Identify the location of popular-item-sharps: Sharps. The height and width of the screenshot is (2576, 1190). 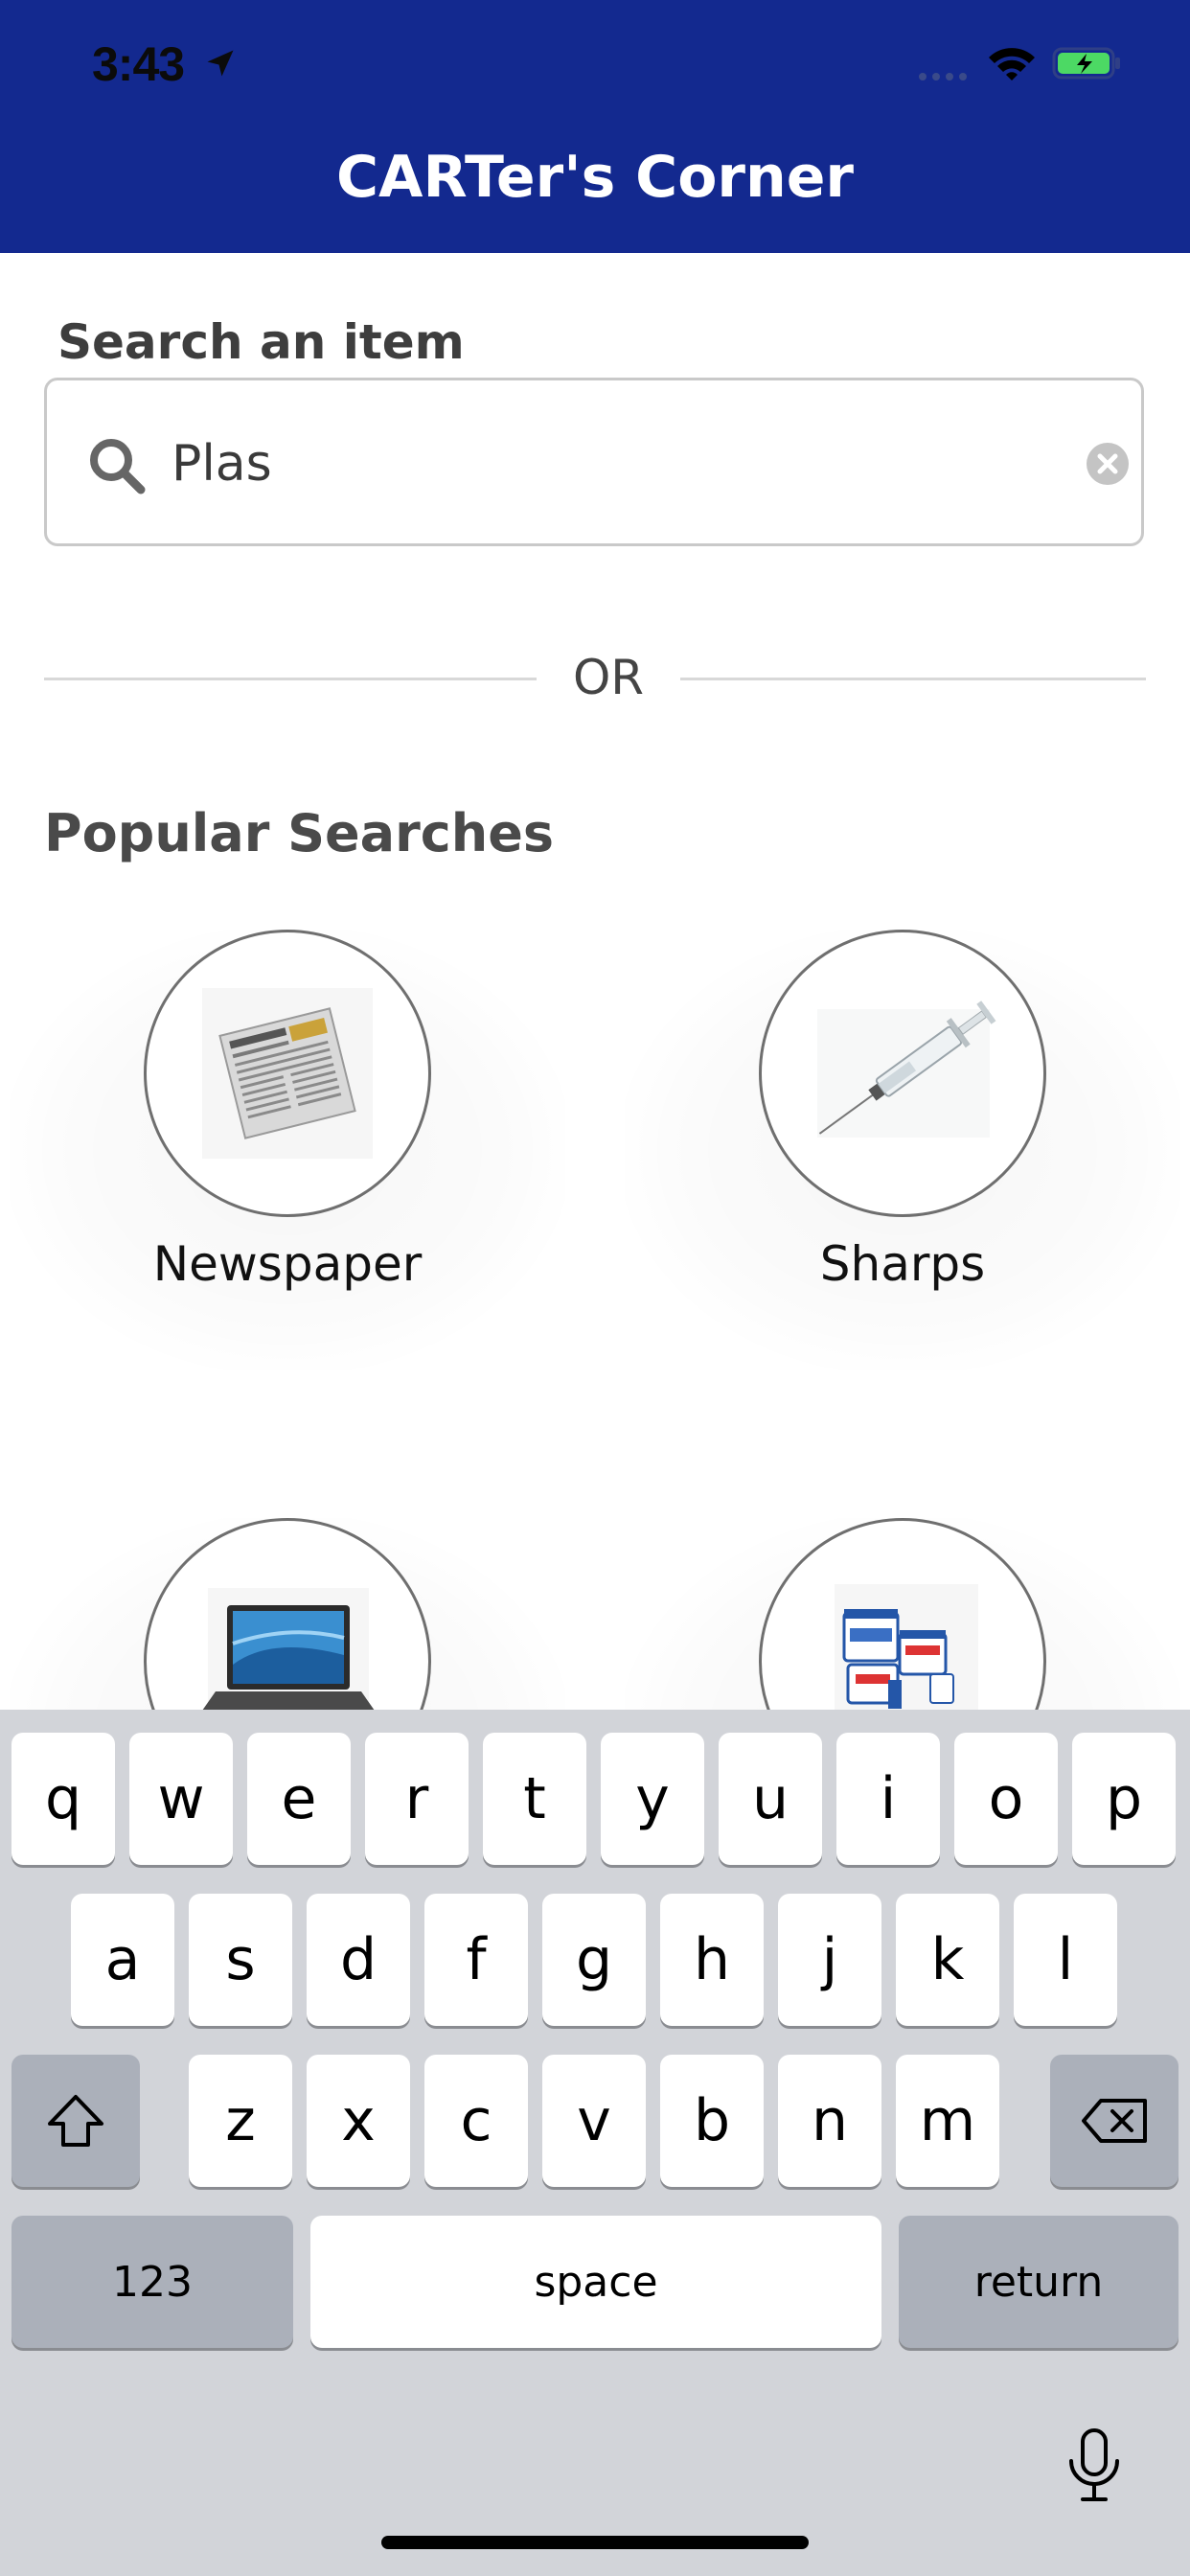
(903, 1160).